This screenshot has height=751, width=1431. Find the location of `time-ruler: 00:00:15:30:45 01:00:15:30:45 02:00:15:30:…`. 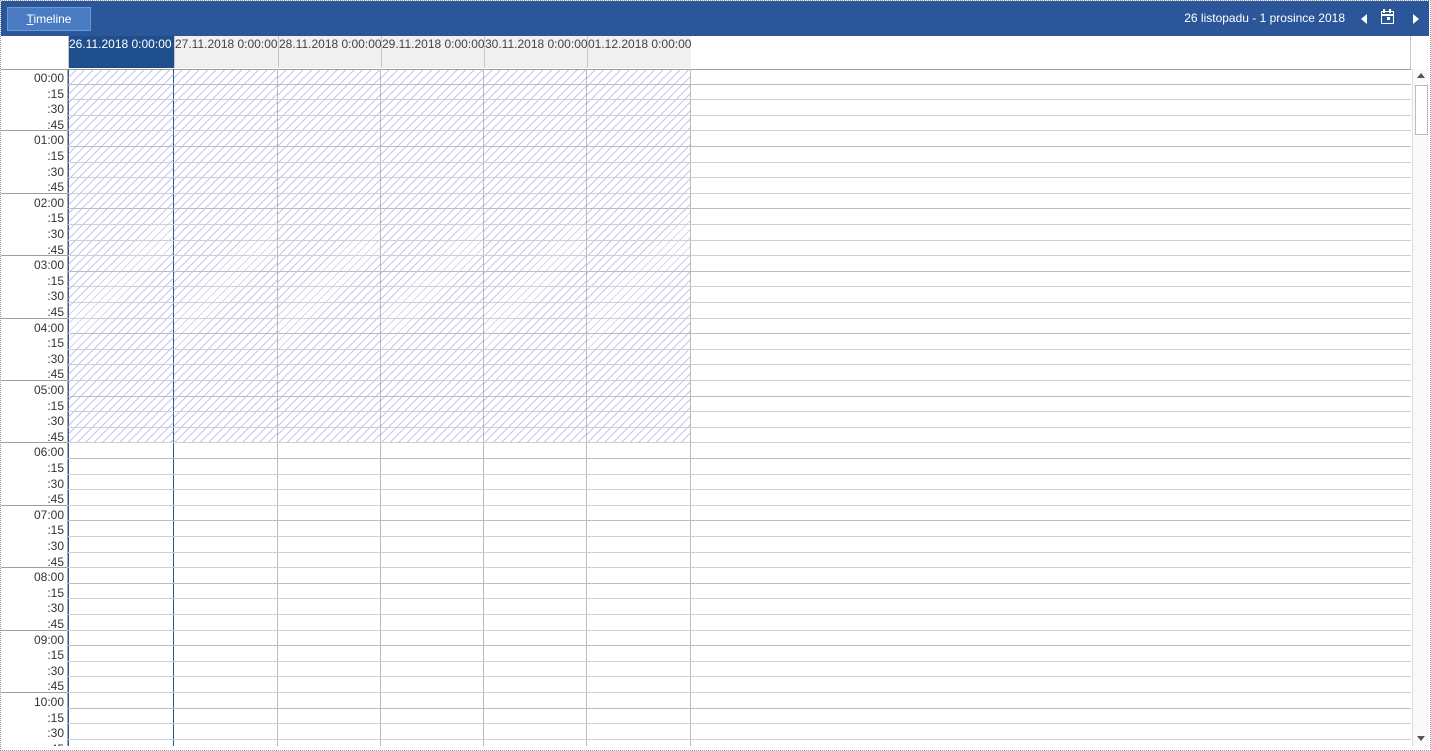

time-ruler: 00:00:15:30:45 01:00:15:30:45 02:00:15:30:… is located at coordinates (34, 407).